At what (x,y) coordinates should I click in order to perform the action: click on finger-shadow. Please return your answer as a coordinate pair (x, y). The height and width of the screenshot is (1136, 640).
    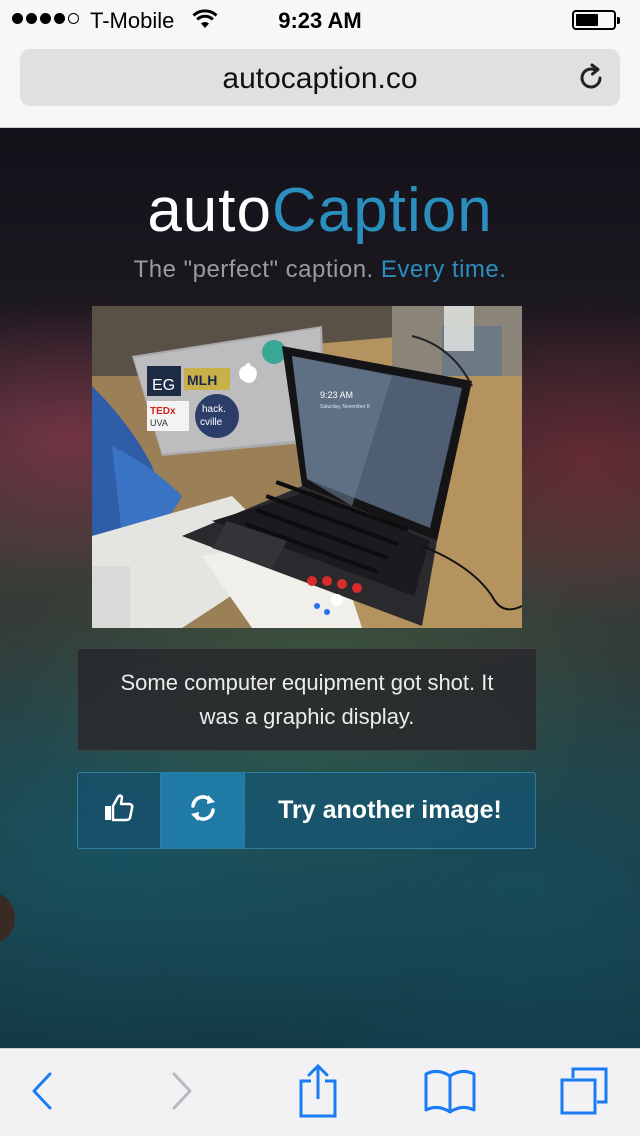
    Looking at the image, I should click on (7, 918).